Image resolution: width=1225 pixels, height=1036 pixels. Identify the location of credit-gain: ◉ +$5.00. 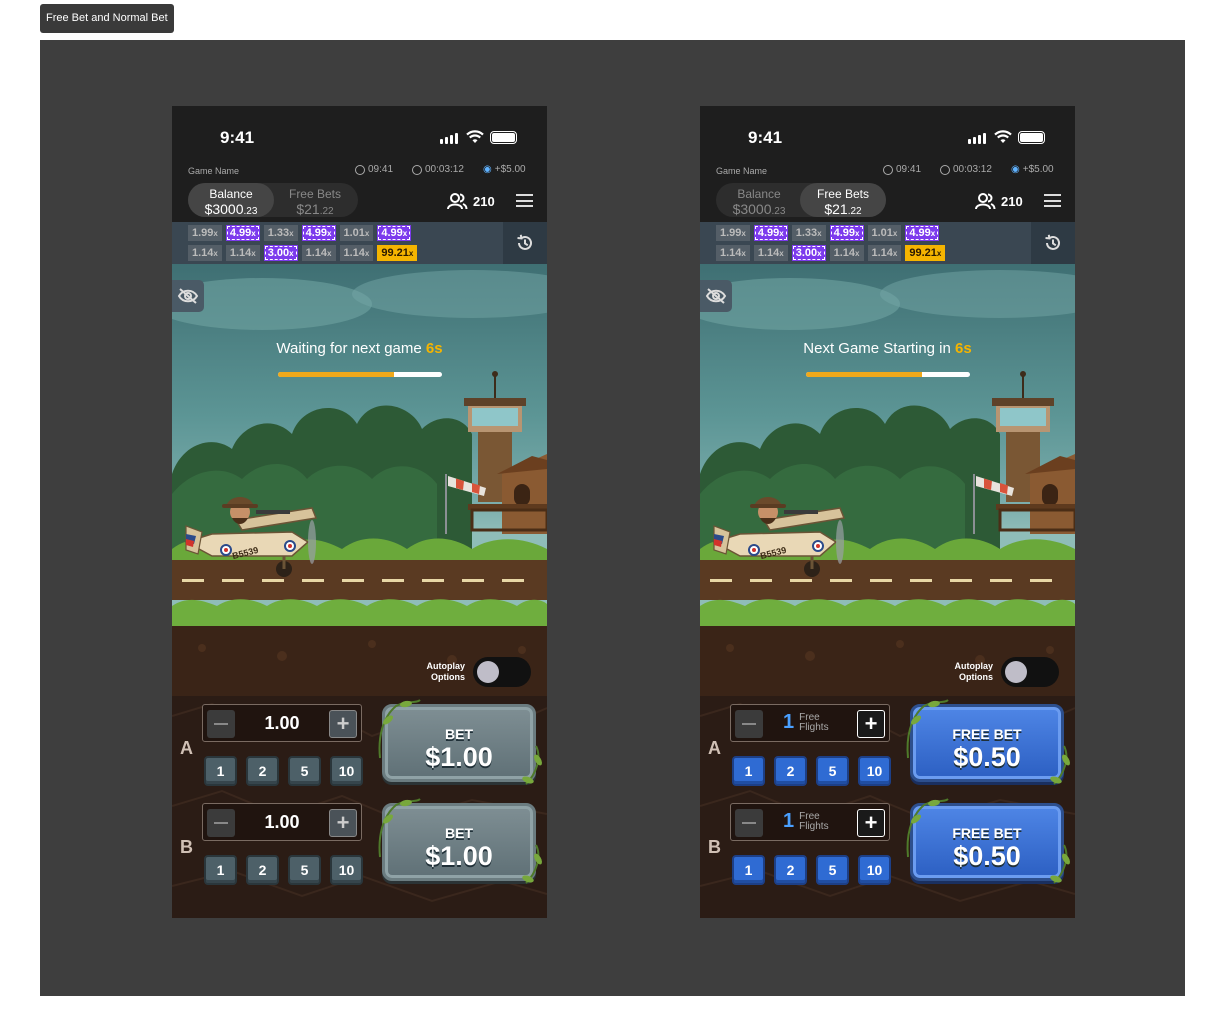
(504, 169).